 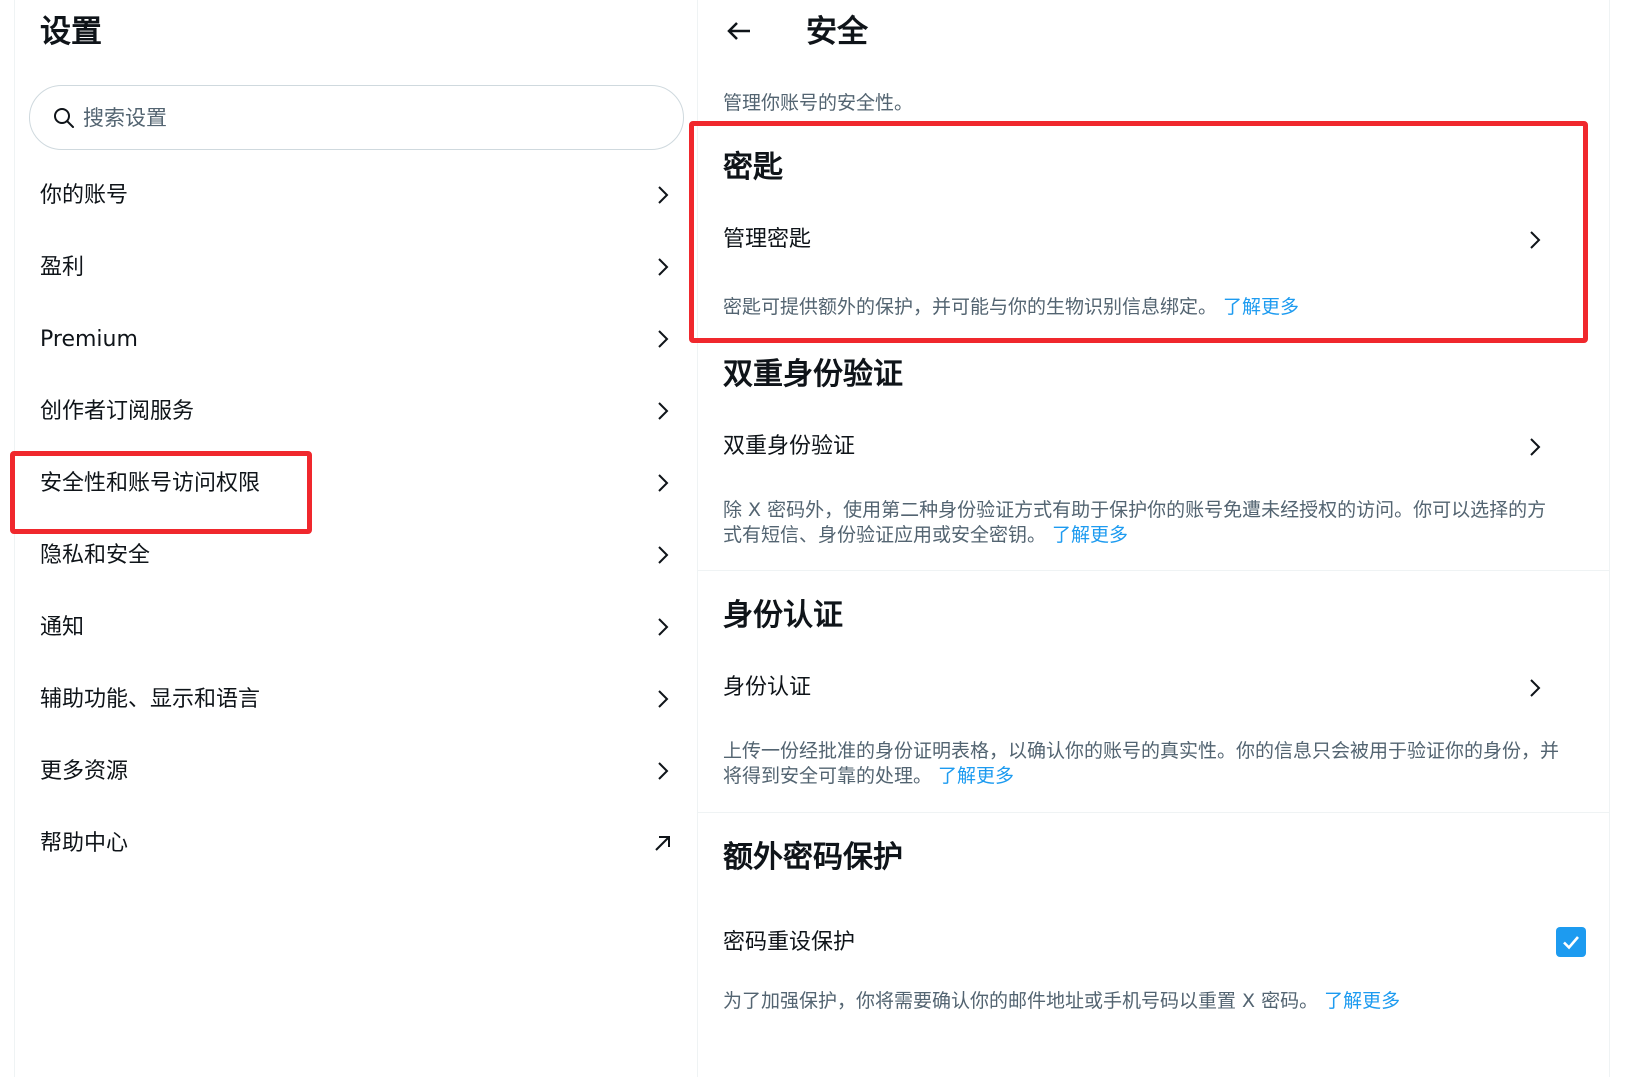 I want to click on section-title-id-verification: 身份认证, so click(x=783, y=615).